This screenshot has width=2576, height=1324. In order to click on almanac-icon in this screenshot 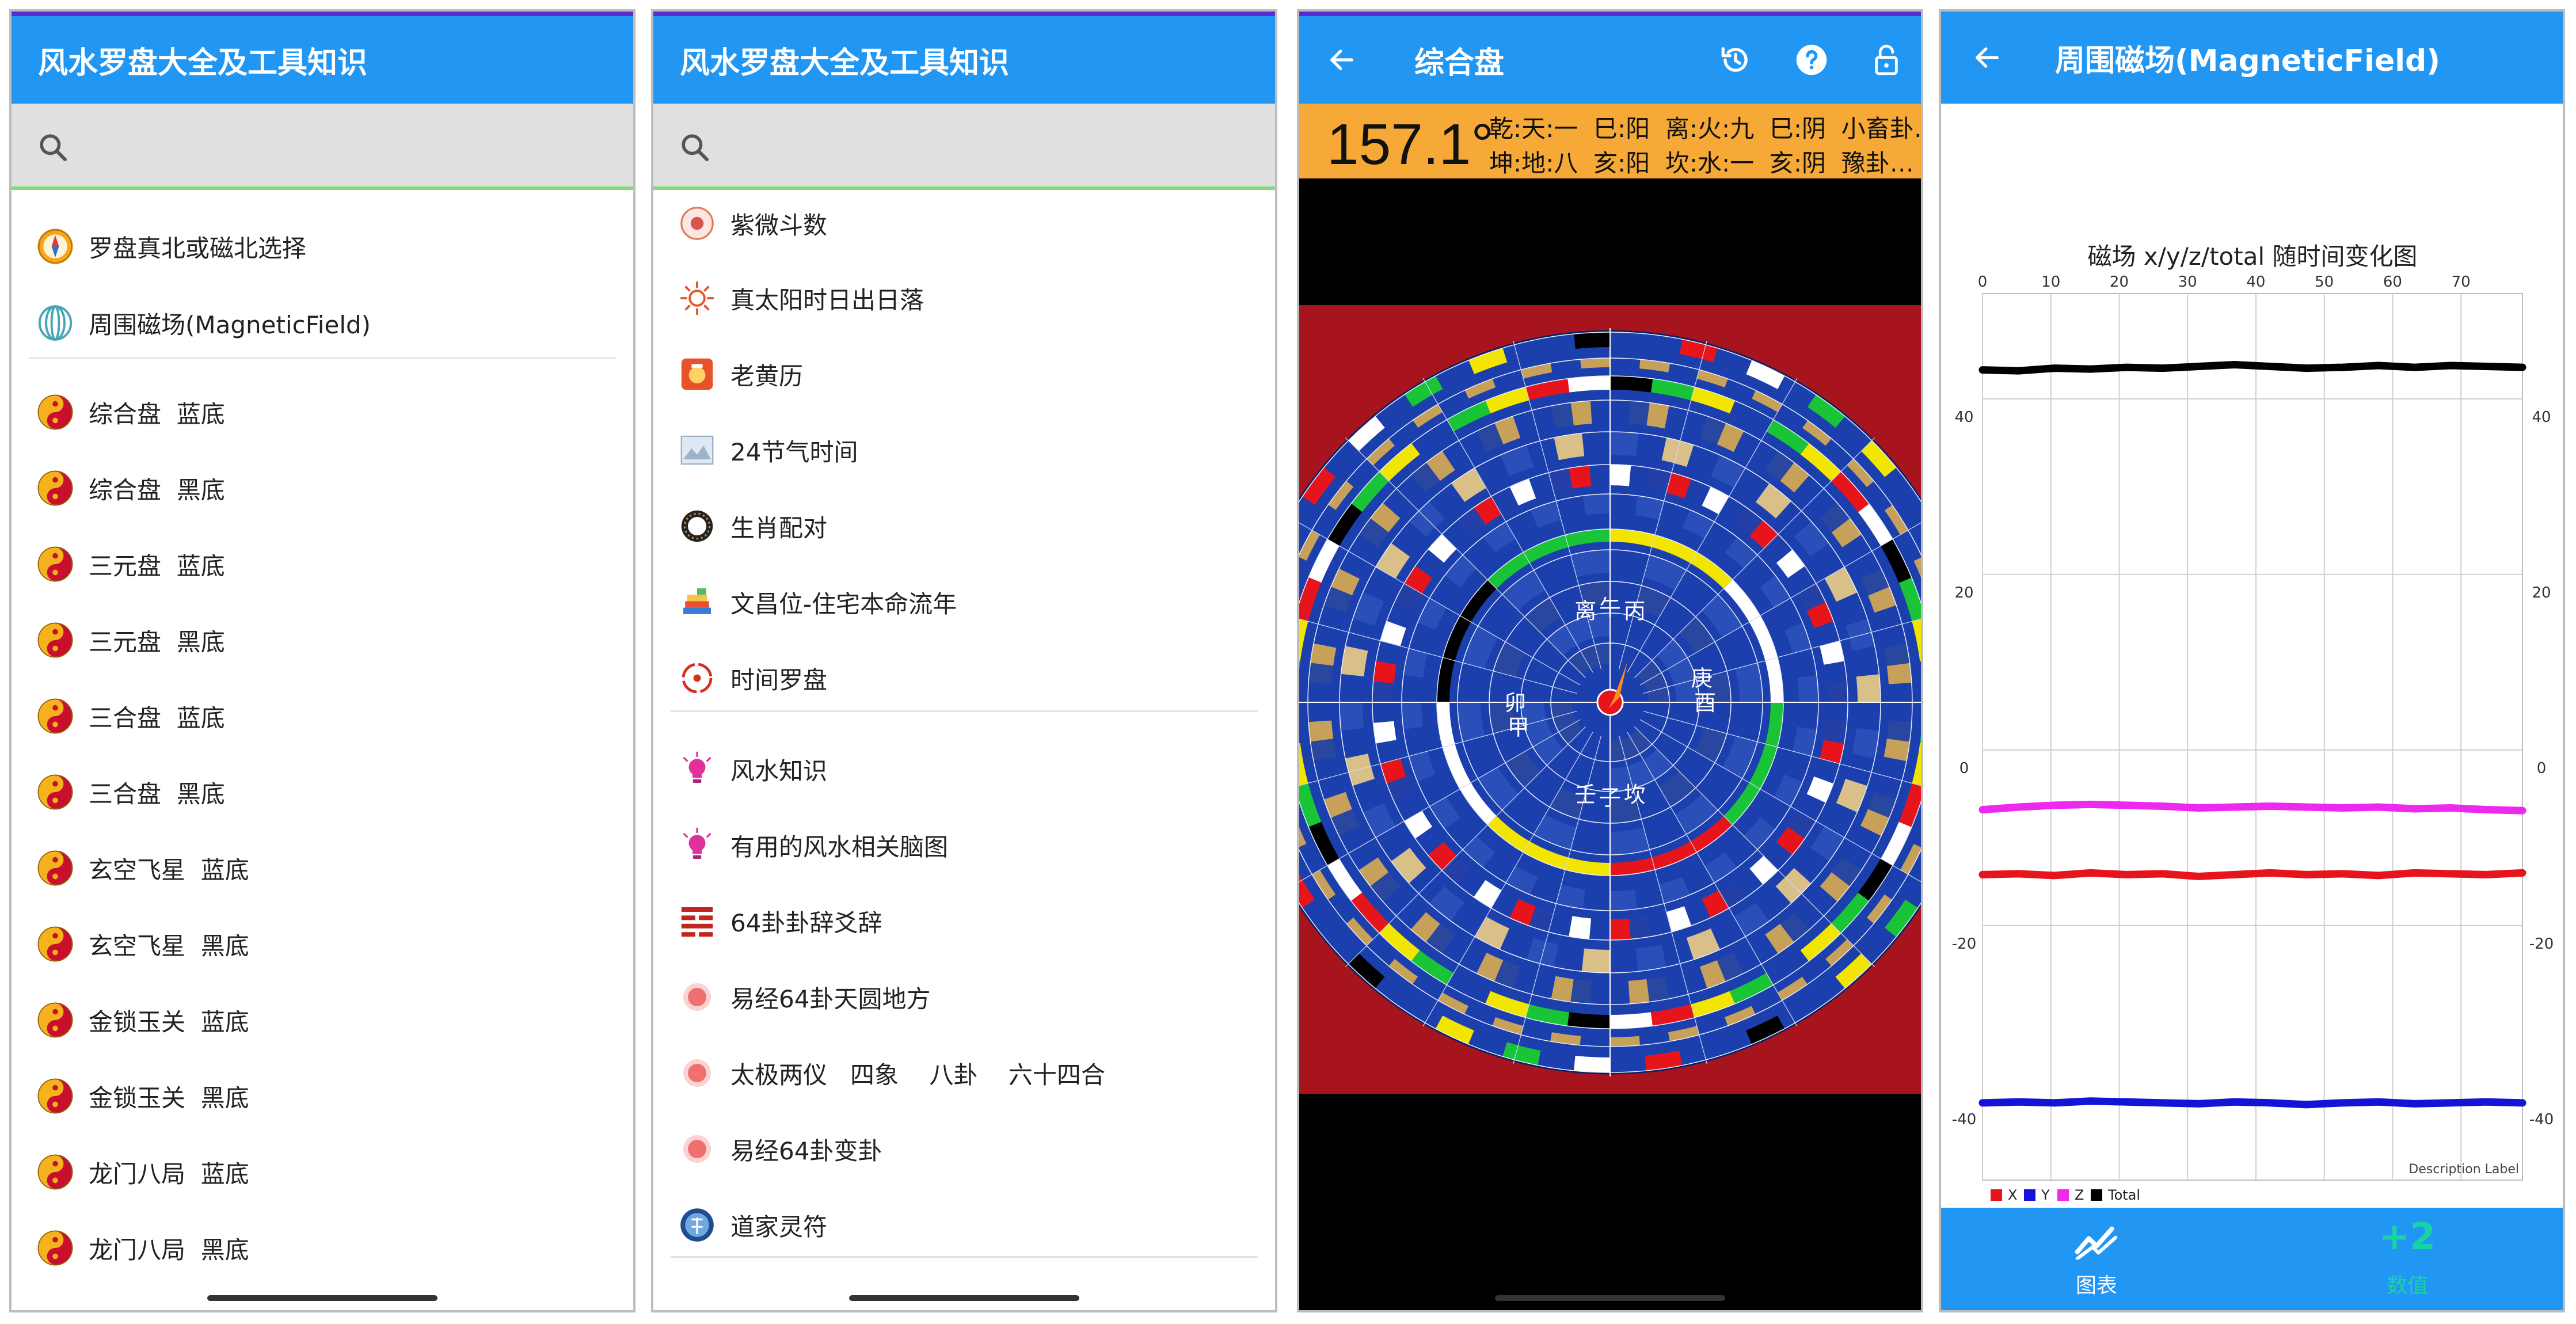, I will do `click(697, 374)`.